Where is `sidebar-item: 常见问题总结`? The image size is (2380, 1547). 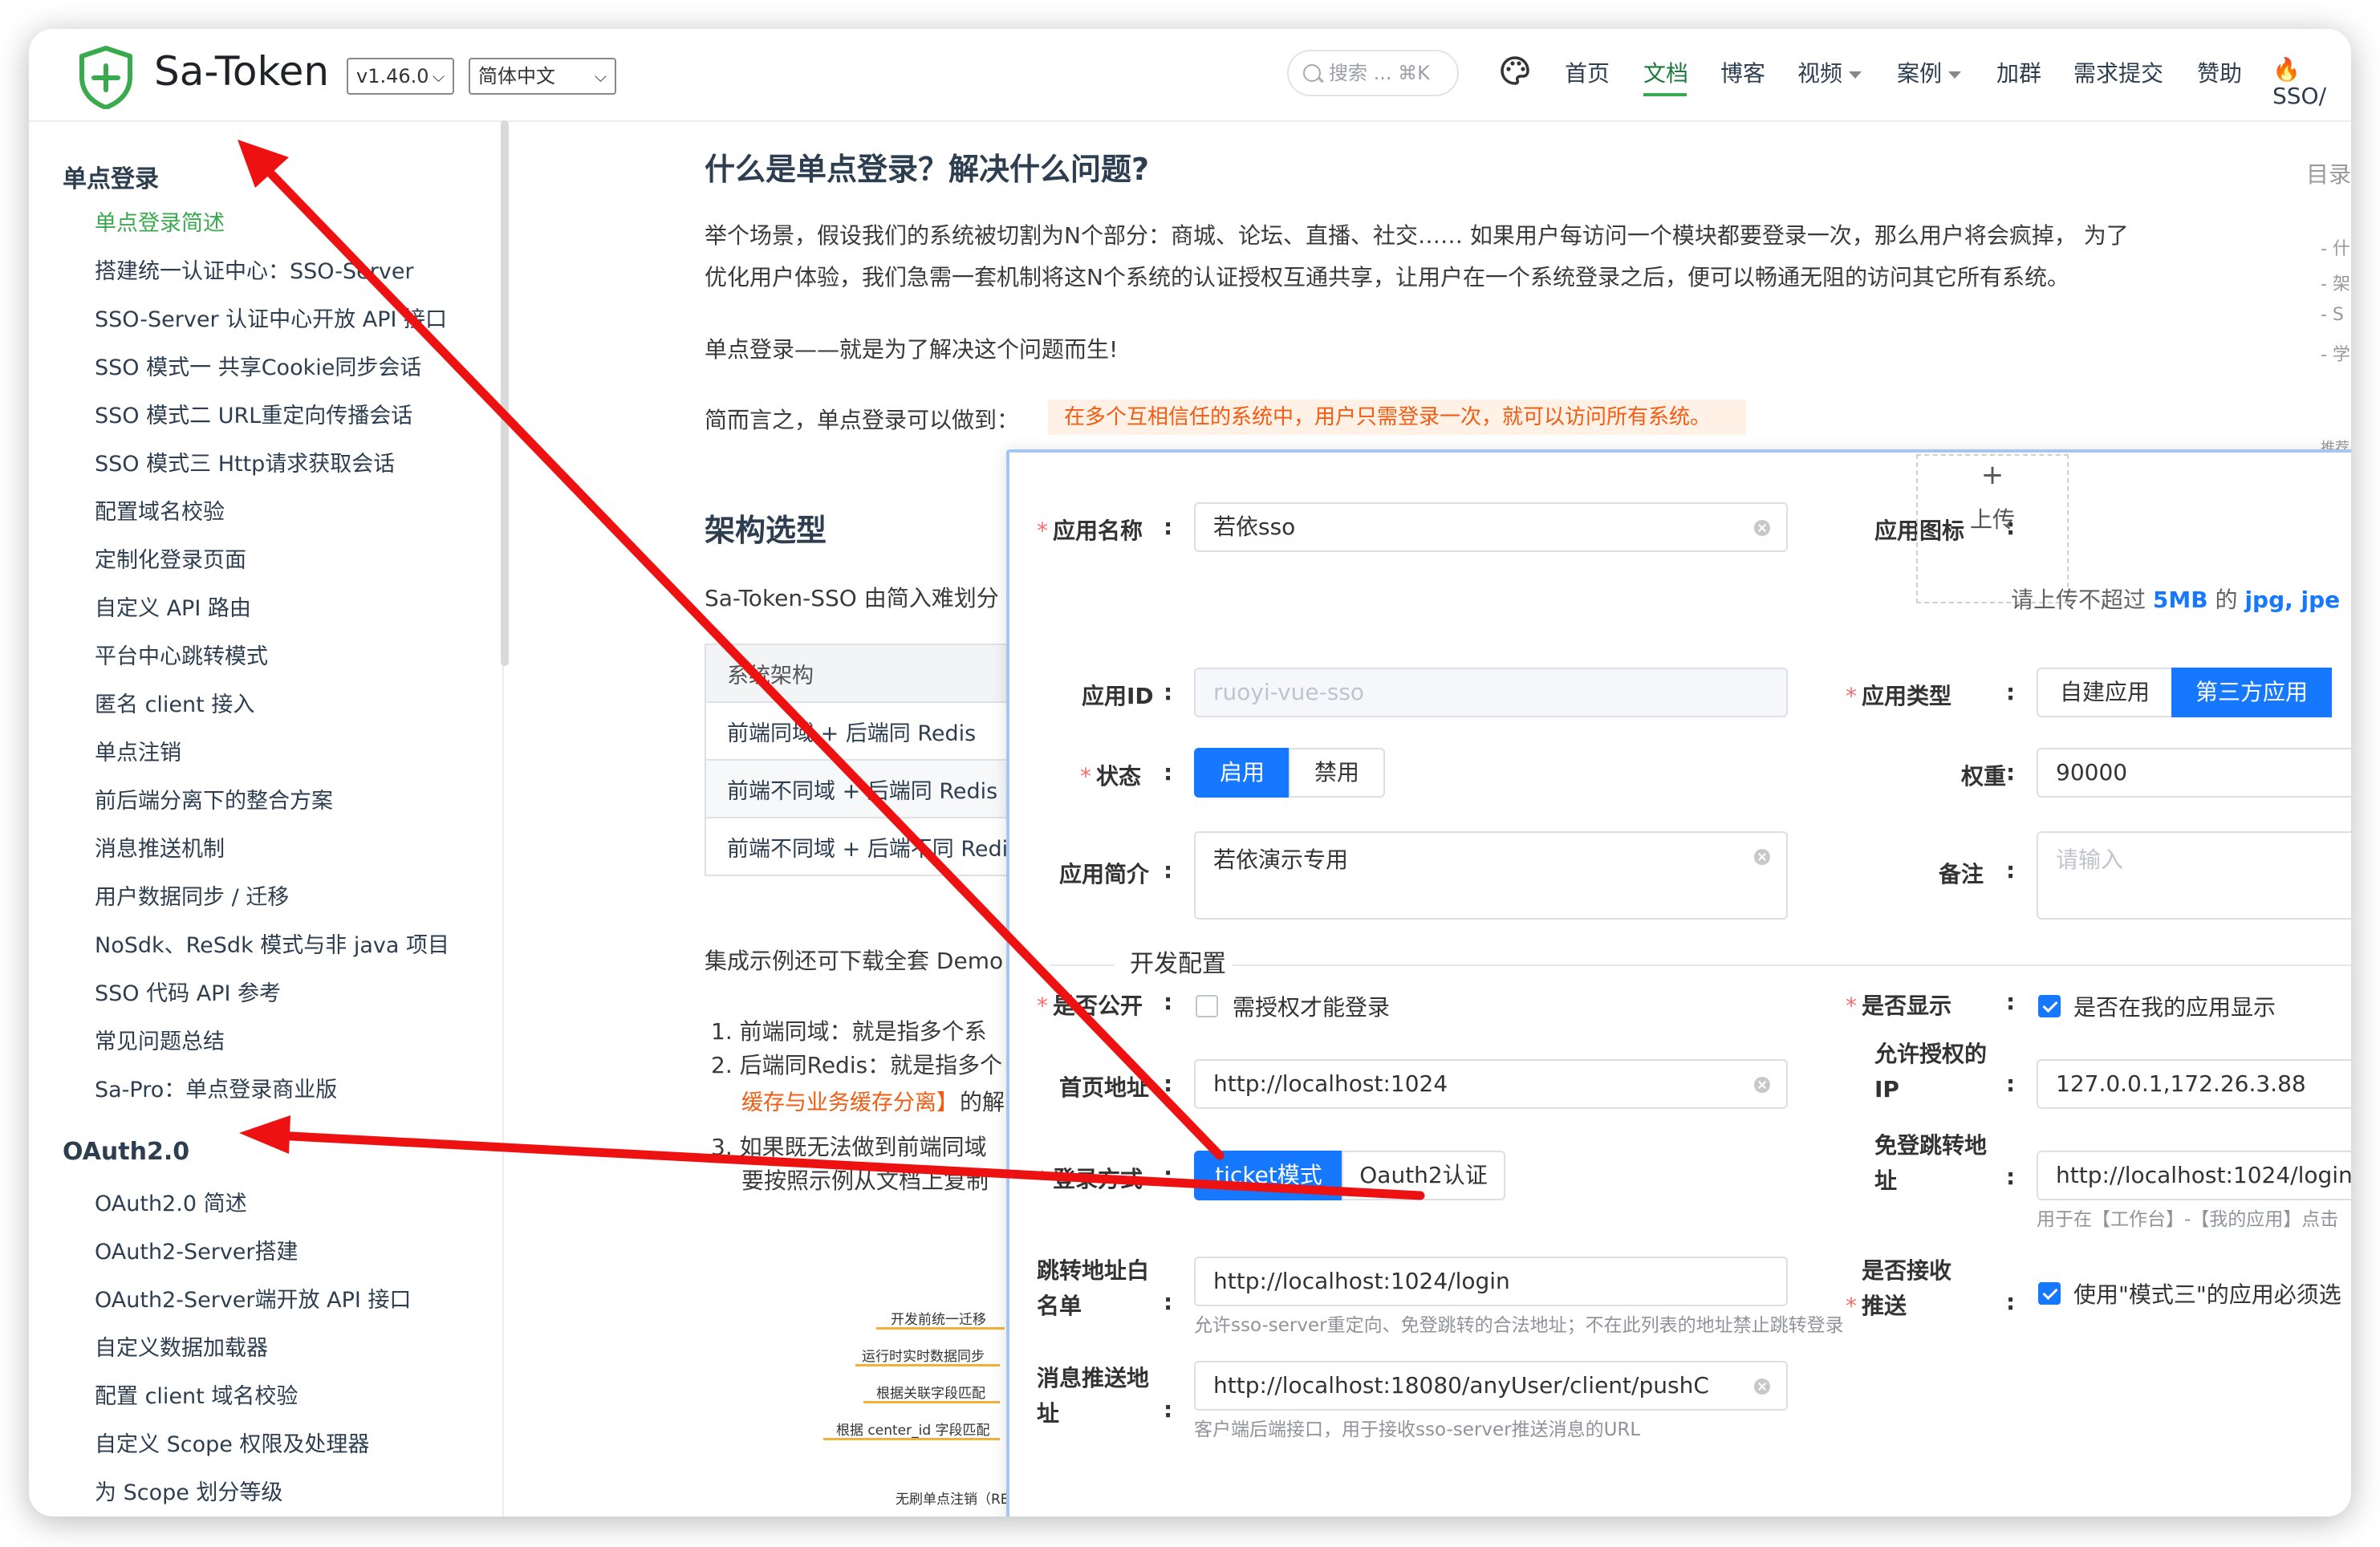 sidebar-item: 常见问题总结 is located at coordinates (160, 1039).